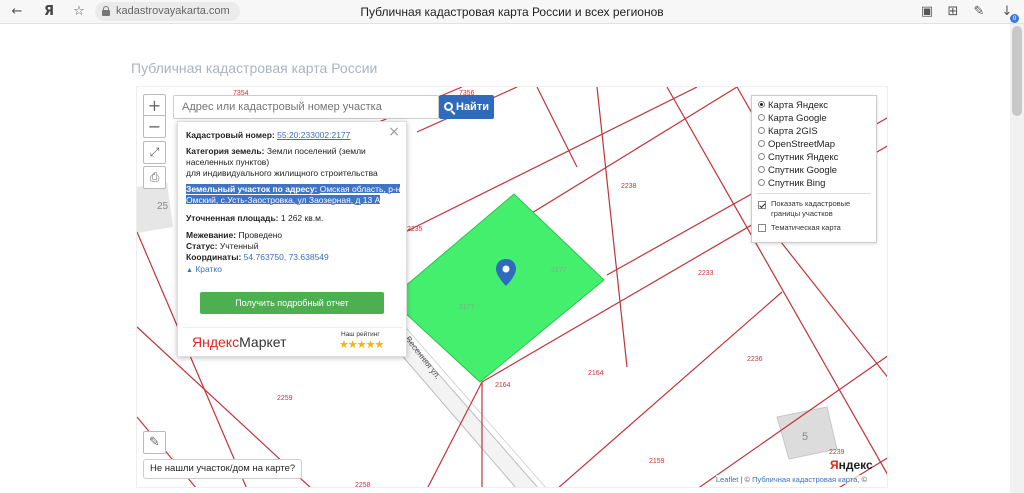  I want to click on lock-icon, so click(106, 11).